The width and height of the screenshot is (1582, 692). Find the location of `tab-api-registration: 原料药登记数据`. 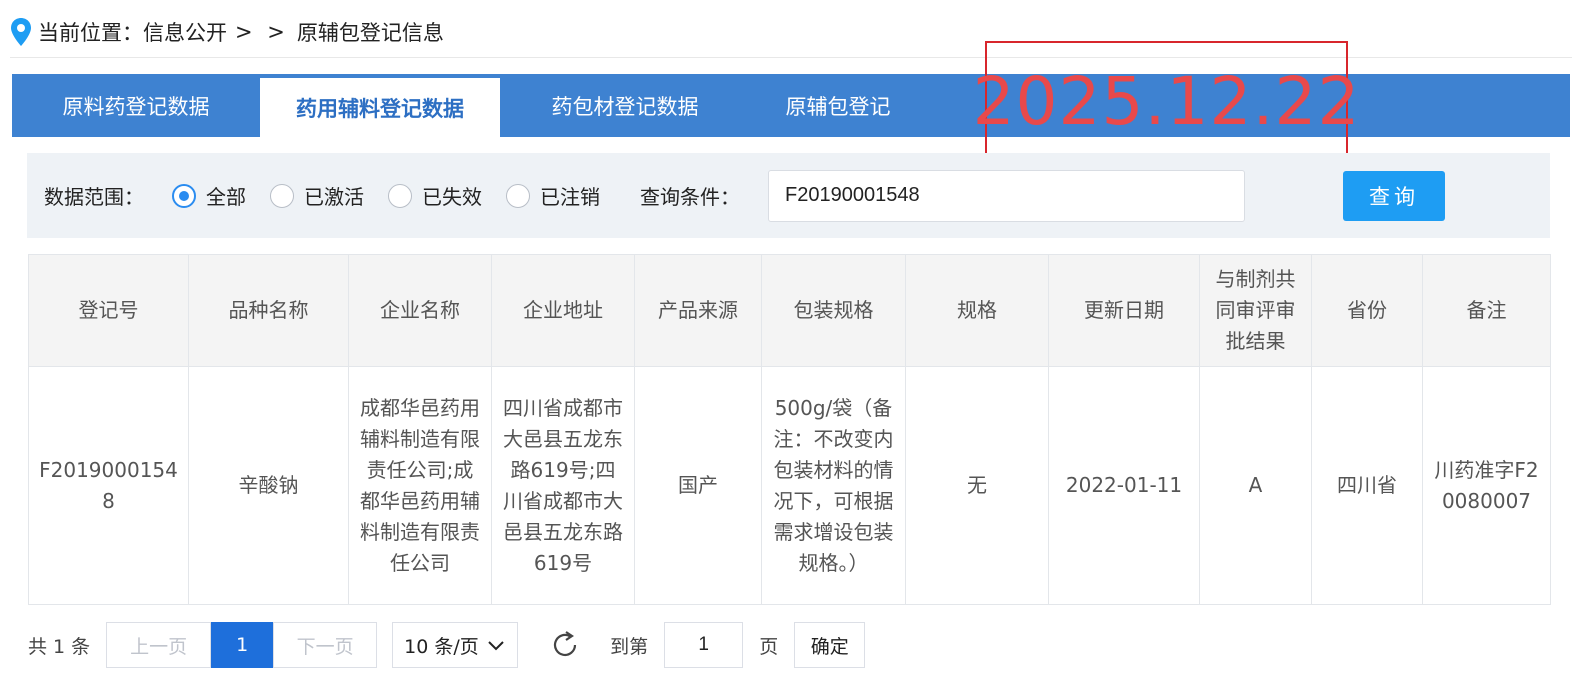

tab-api-registration: 原料药登记数据 is located at coordinates (136, 105).